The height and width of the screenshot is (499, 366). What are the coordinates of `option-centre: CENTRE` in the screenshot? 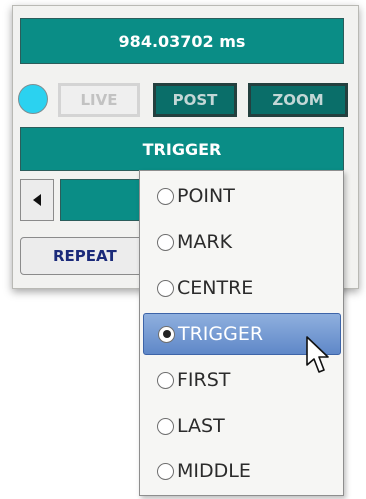 It's located at (242, 288).